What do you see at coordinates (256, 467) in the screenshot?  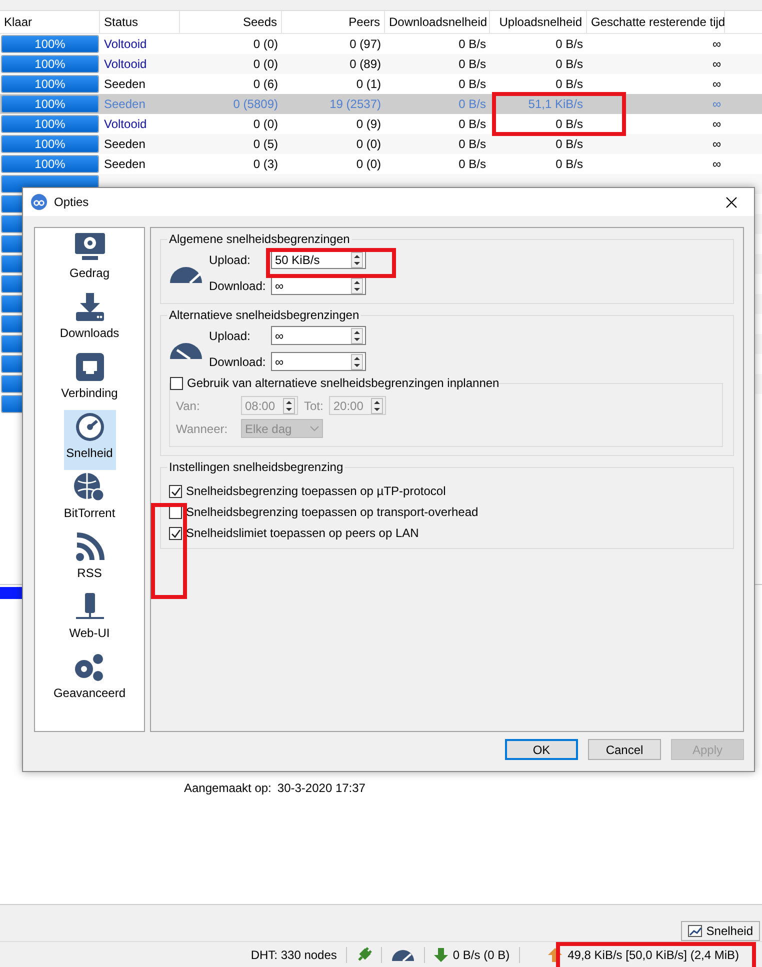 I see `group-title: Instellingen snelheidsbegrenzing` at bounding box center [256, 467].